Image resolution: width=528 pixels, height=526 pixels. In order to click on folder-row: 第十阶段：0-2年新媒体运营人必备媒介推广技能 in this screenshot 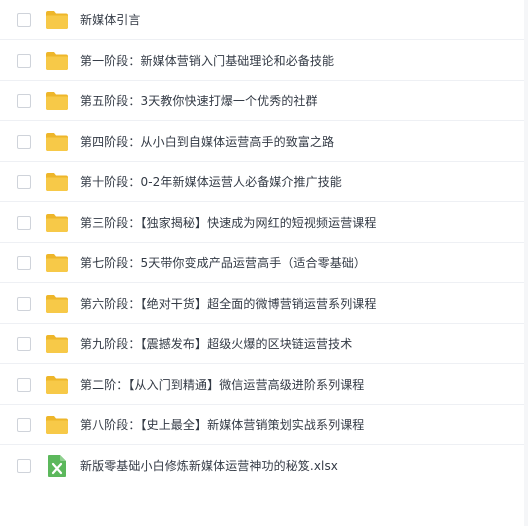, I will do `click(262, 182)`.